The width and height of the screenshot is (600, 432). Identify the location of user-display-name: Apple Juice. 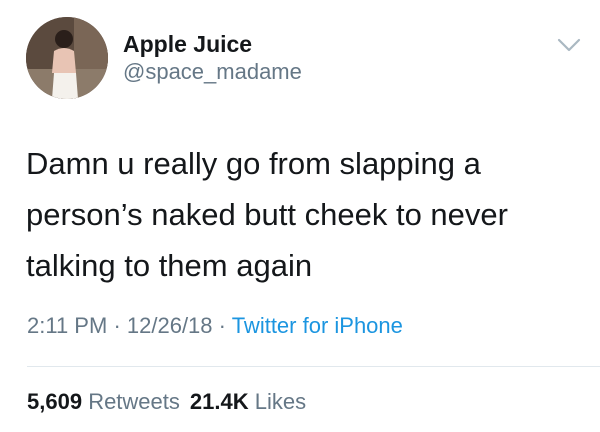
(187, 44).